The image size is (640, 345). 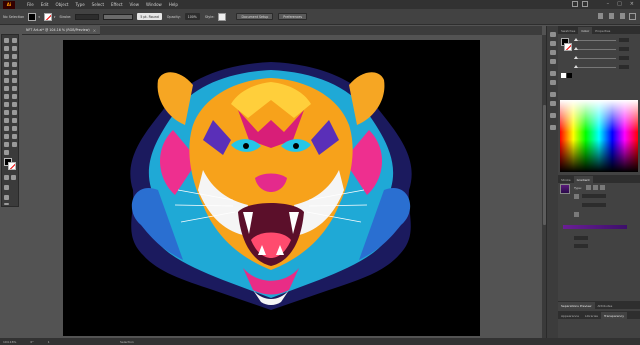 What do you see at coordinates (595, 187) in the screenshot?
I see `radial-gradient-icon` at bounding box center [595, 187].